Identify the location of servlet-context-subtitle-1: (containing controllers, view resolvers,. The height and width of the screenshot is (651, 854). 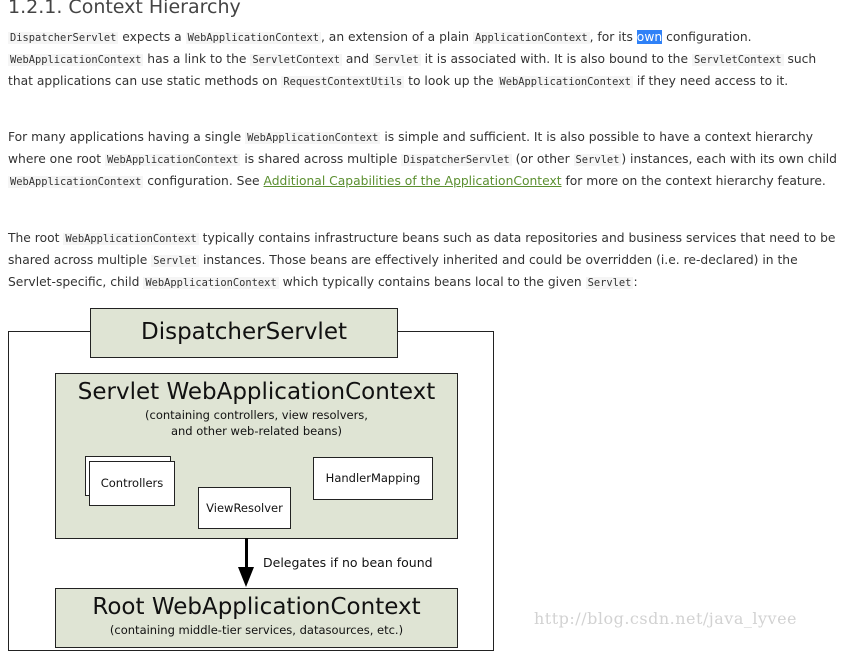
(256, 415).